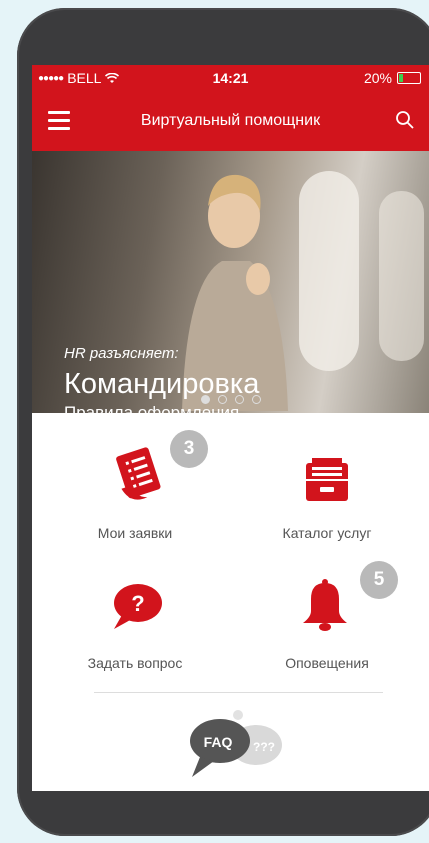 The height and width of the screenshot is (843, 429). Describe the element at coordinates (135, 630) in the screenshot. I see `tile-ask-question: ? Задать вопрос` at that location.